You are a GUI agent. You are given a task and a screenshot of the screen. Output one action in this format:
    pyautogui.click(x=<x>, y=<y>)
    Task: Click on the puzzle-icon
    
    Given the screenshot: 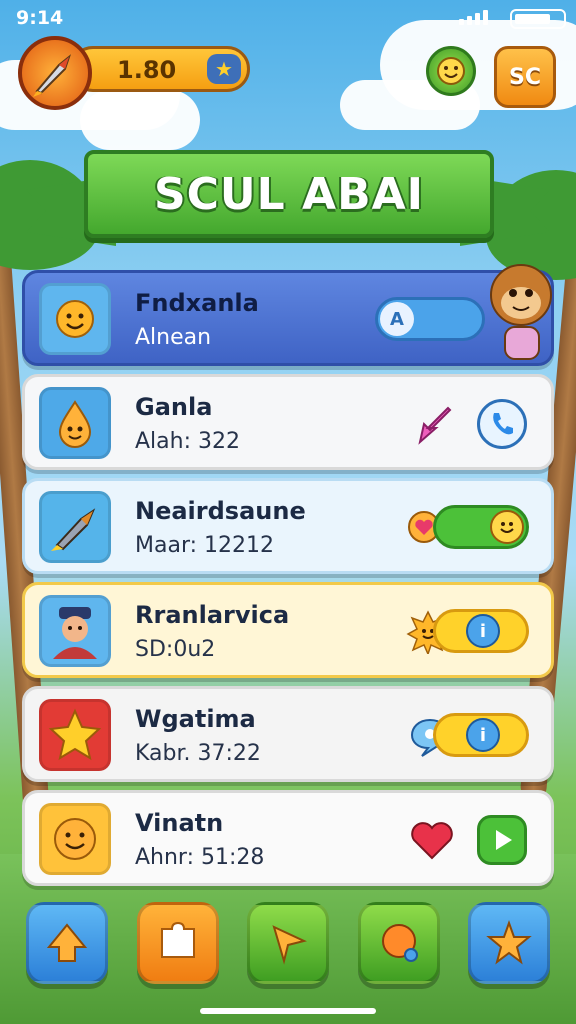 What is the action you would take?
    pyautogui.click(x=177, y=939)
    